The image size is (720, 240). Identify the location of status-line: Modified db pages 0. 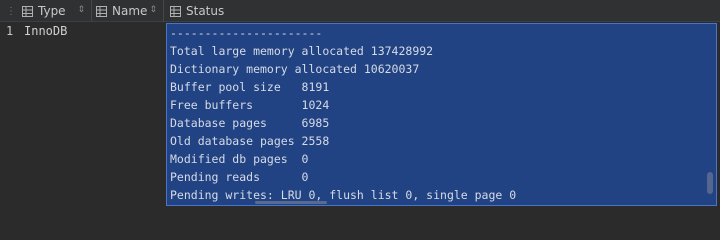
(239, 159).